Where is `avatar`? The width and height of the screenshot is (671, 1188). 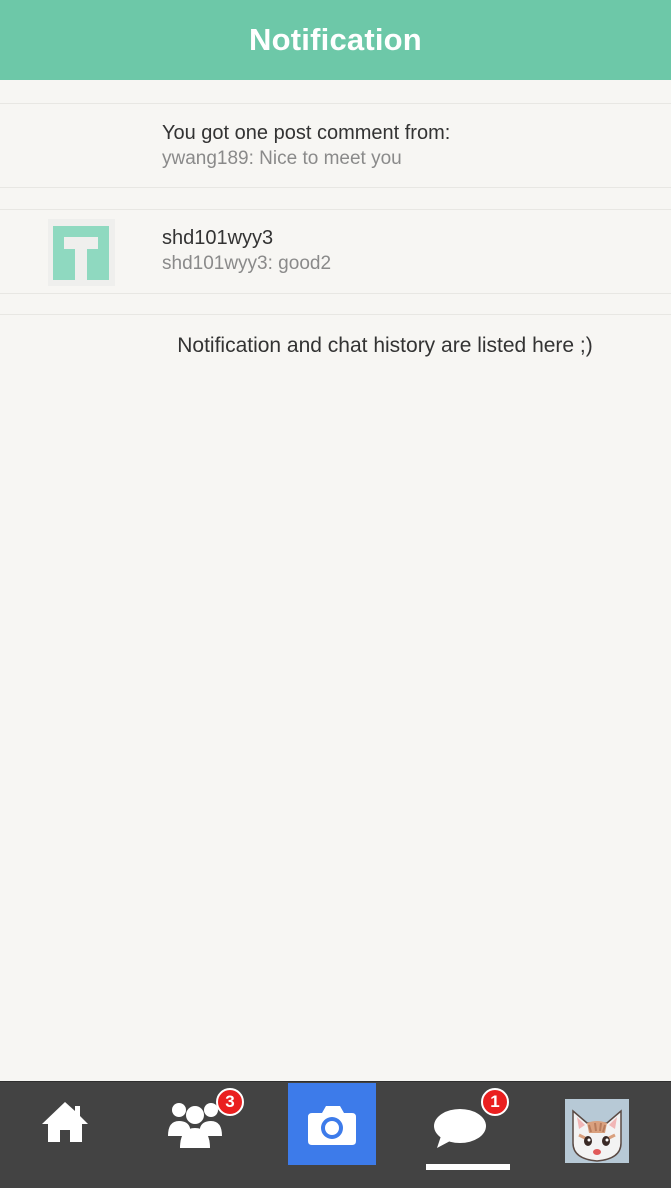 avatar is located at coordinates (81, 252).